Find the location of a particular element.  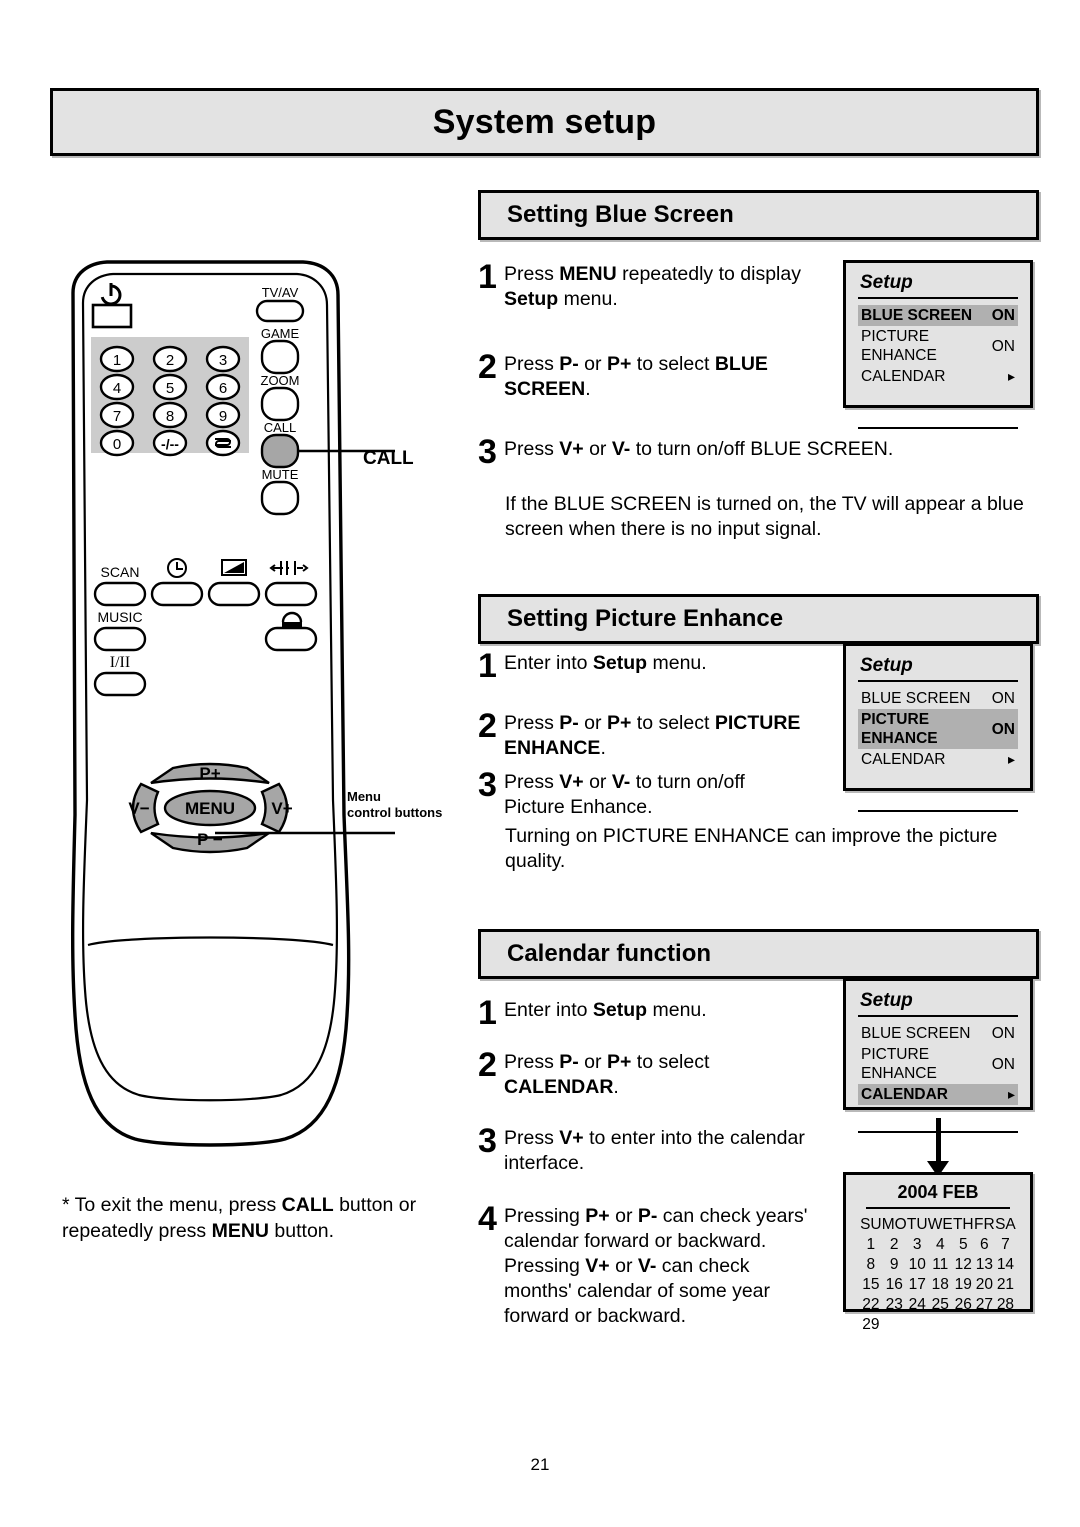

osd-row-label: CALENDAR is located at coordinates (904, 1094).